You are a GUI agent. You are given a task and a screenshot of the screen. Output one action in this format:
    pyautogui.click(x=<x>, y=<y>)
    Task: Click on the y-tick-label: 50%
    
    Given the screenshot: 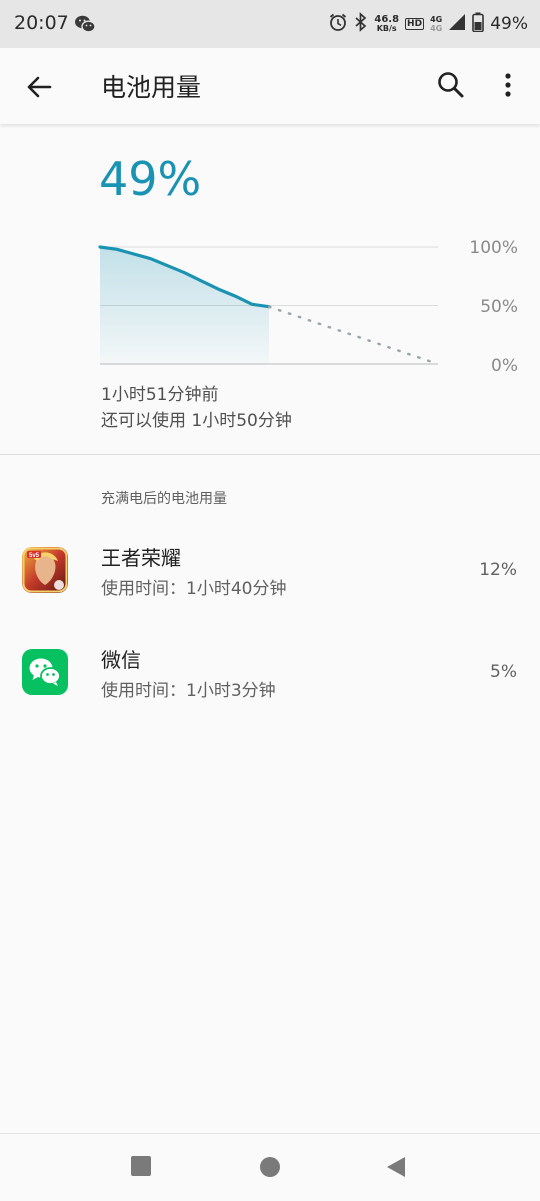 What is the action you would take?
    pyautogui.click(x=499, y=307)
    